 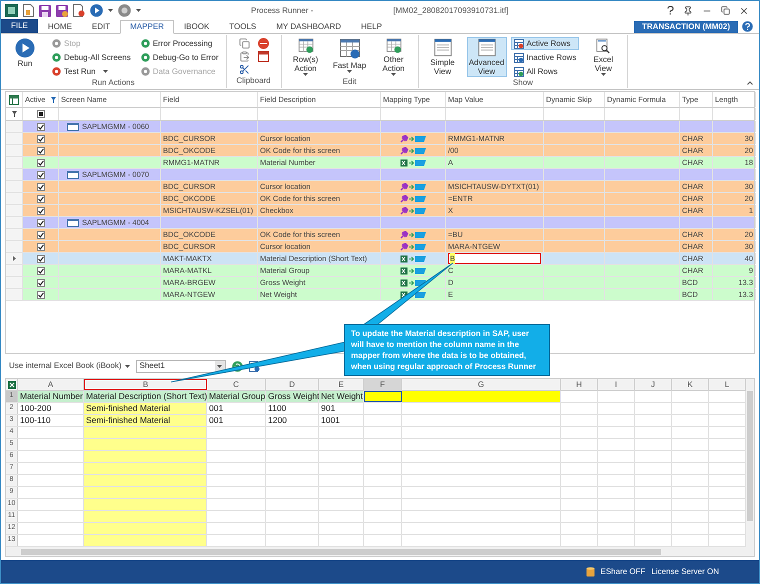 I want to click on ribbon-tab: HELP, so click(x=371, y=27).